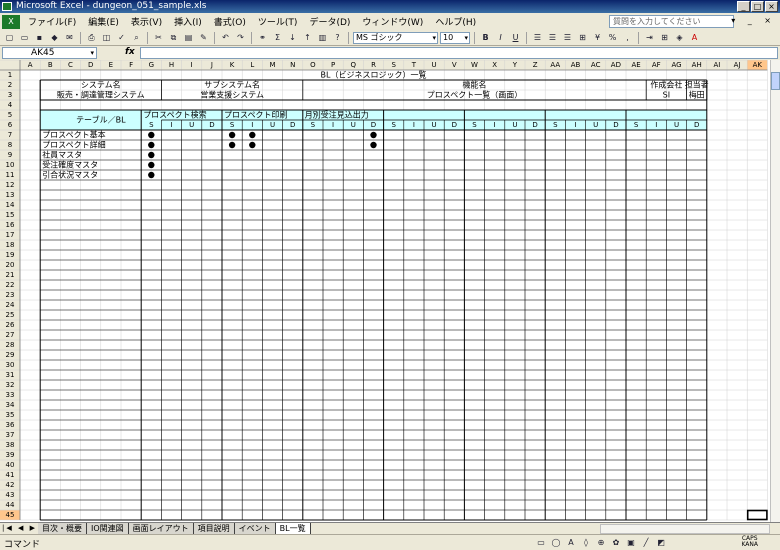  I want to click on column-header-y: Y, so click(515, 65).